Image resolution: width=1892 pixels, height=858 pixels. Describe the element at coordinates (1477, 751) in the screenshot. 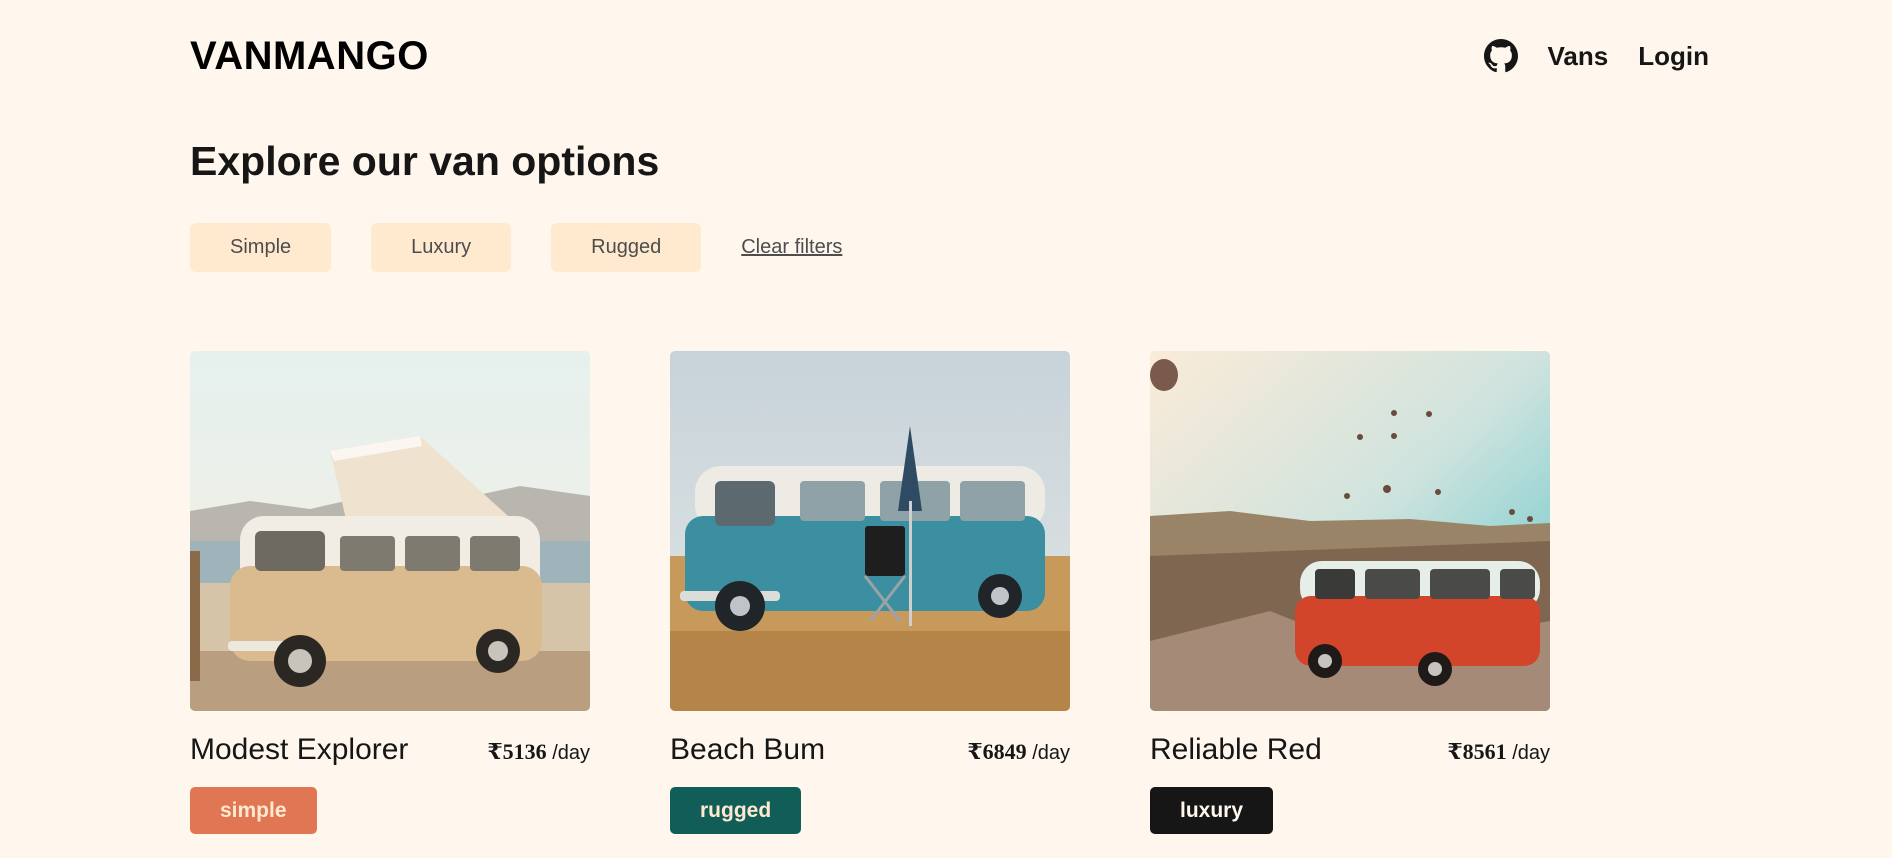

I see `van-price-value: ₹8561` at that location.